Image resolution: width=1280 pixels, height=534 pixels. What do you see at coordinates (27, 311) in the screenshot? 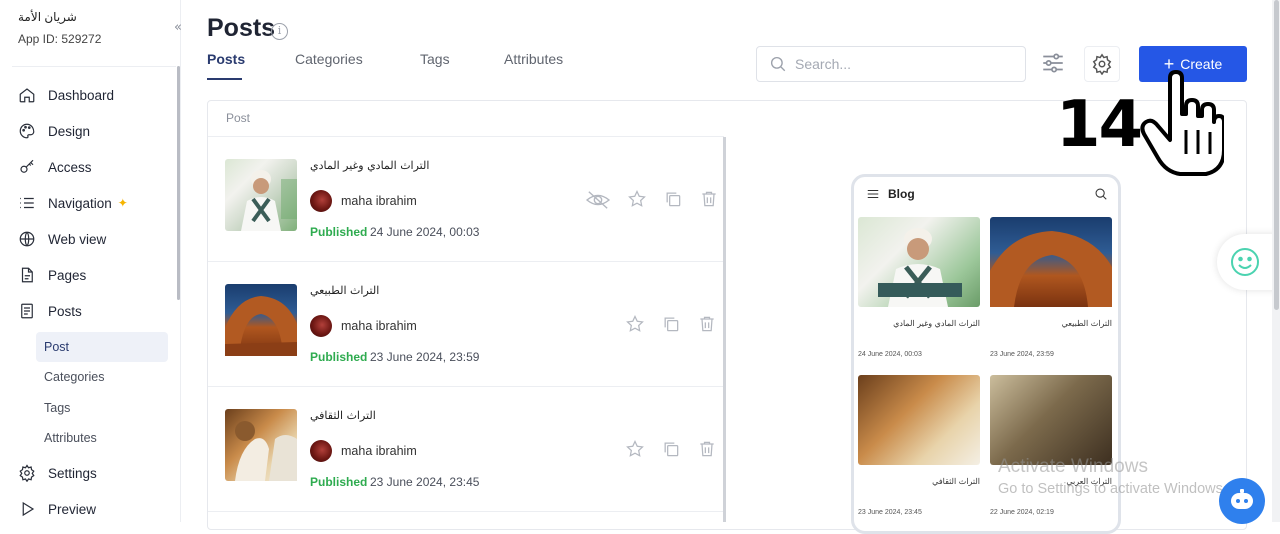
I see `document-icon` at bounding box center [27, 311].